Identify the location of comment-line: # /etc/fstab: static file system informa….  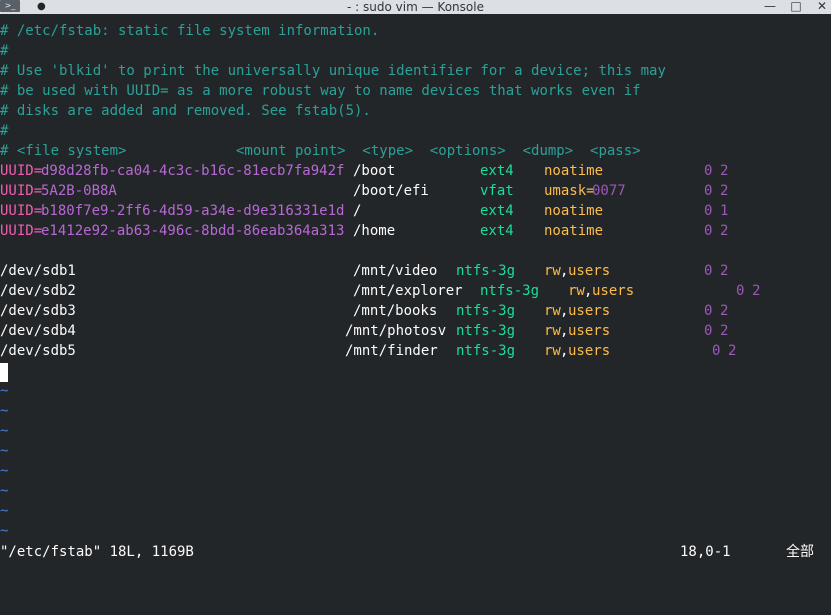
(190, 31).